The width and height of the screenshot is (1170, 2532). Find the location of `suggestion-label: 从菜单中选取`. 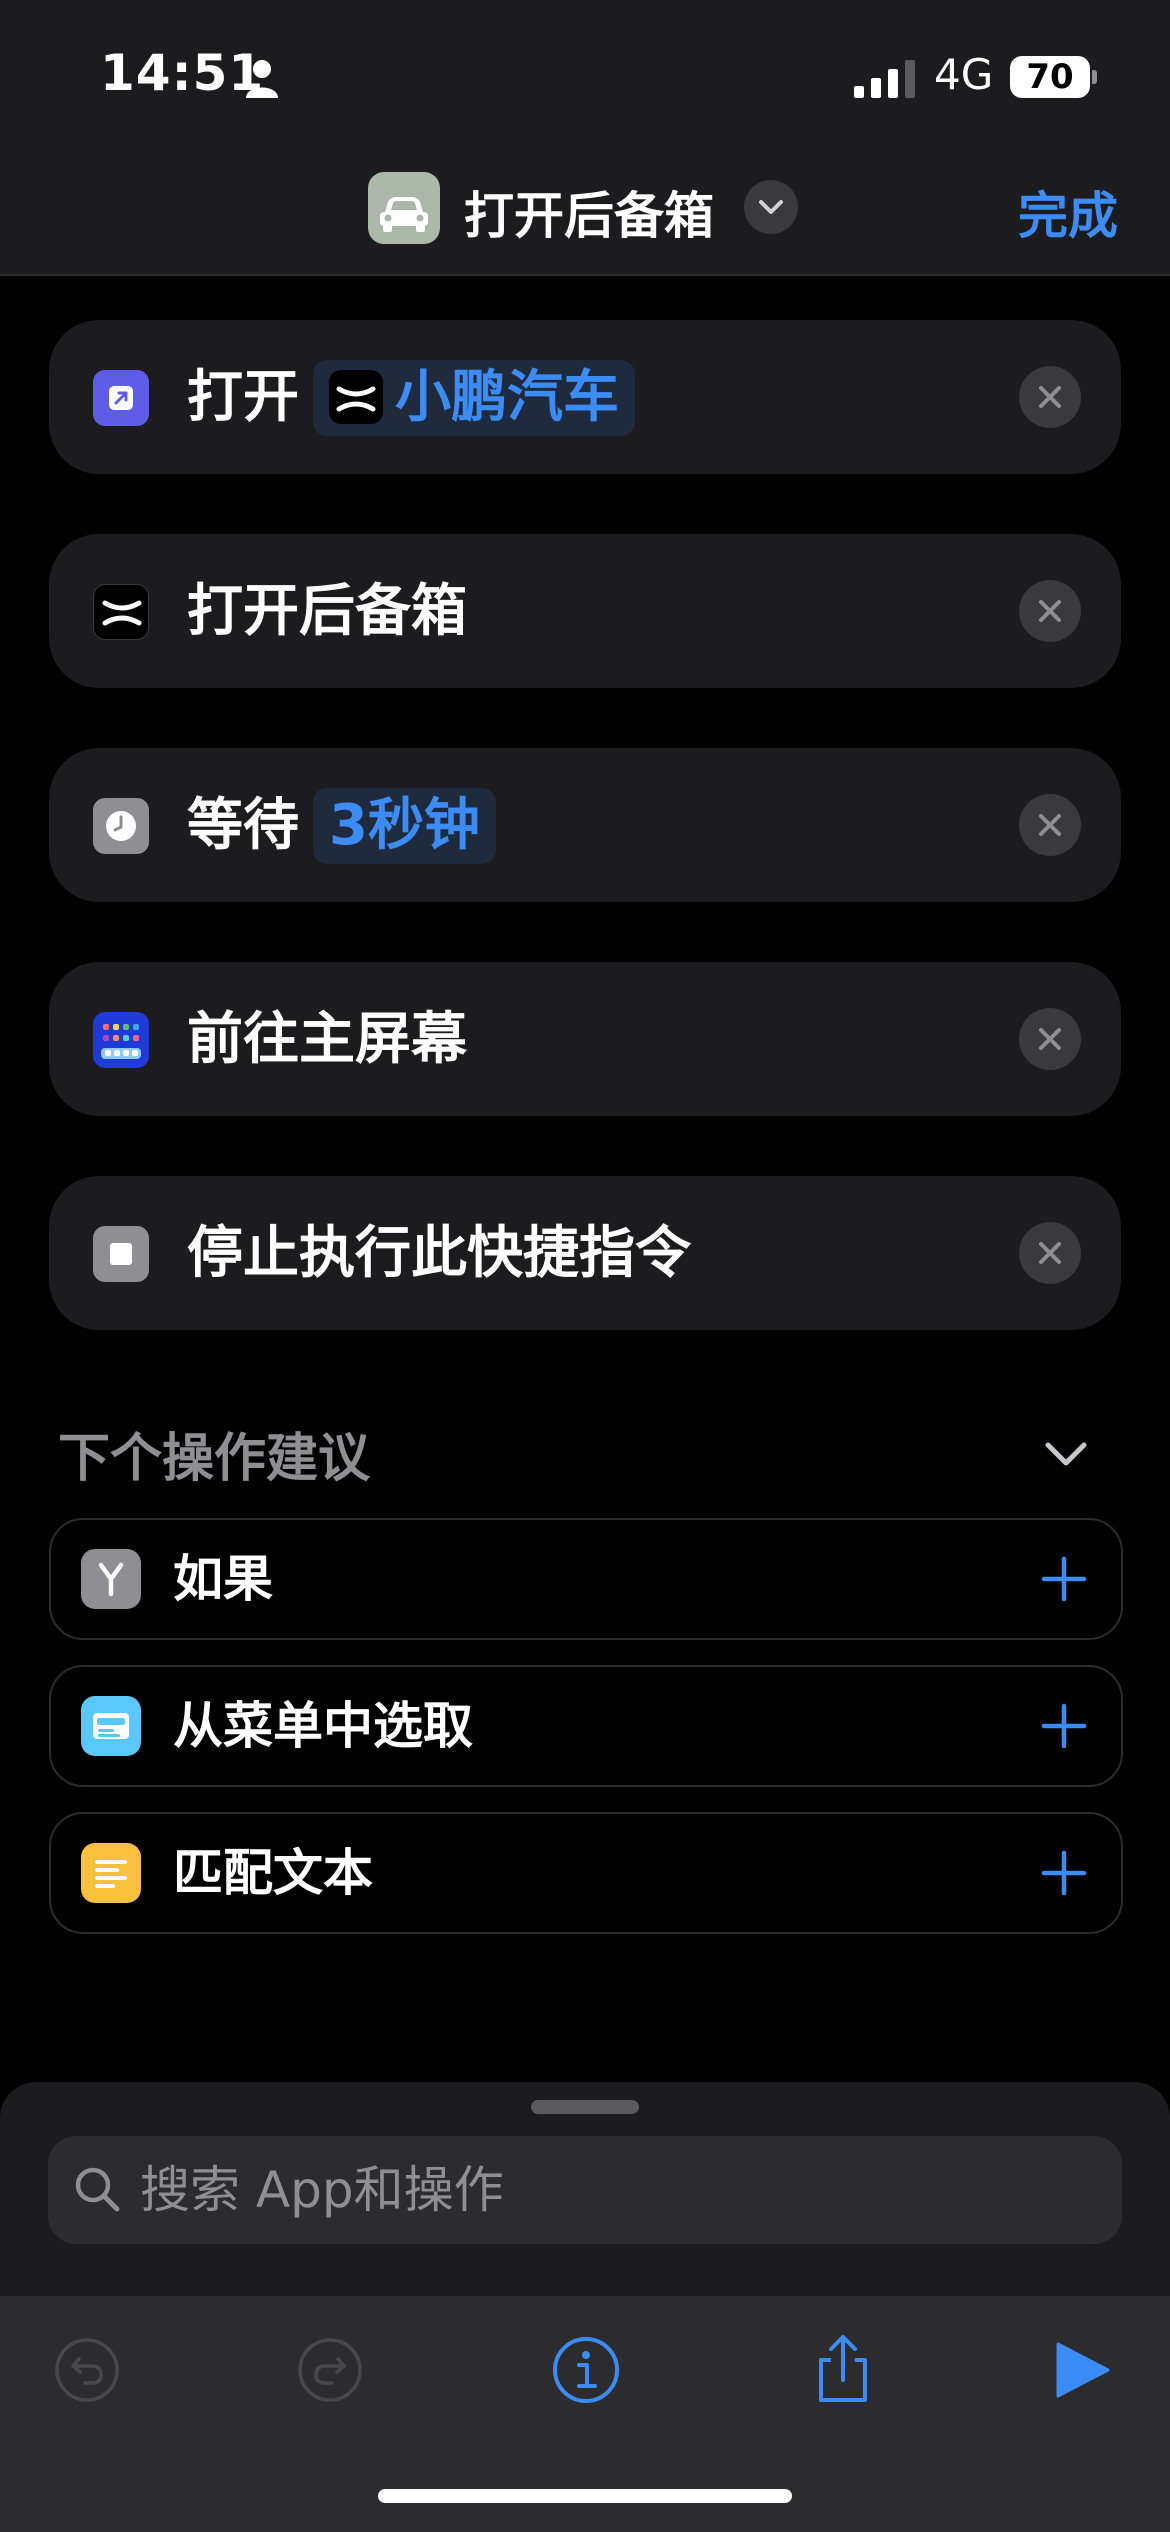

suggestion-label: 从菜单中选取 is located at coordinates (323, 1726).